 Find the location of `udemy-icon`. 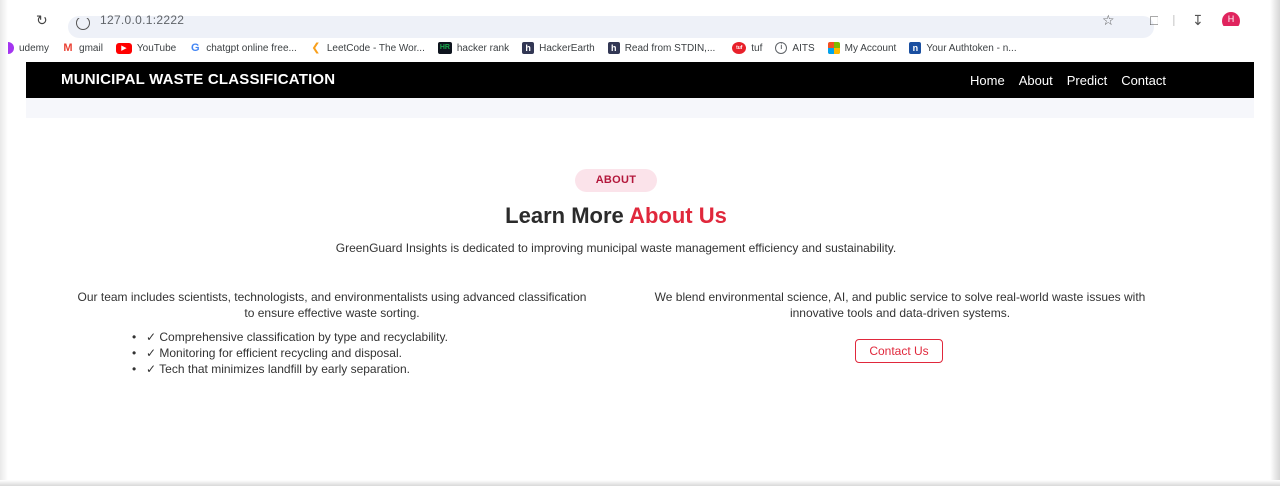

udemy-icon is located at coordinates (11, 48).